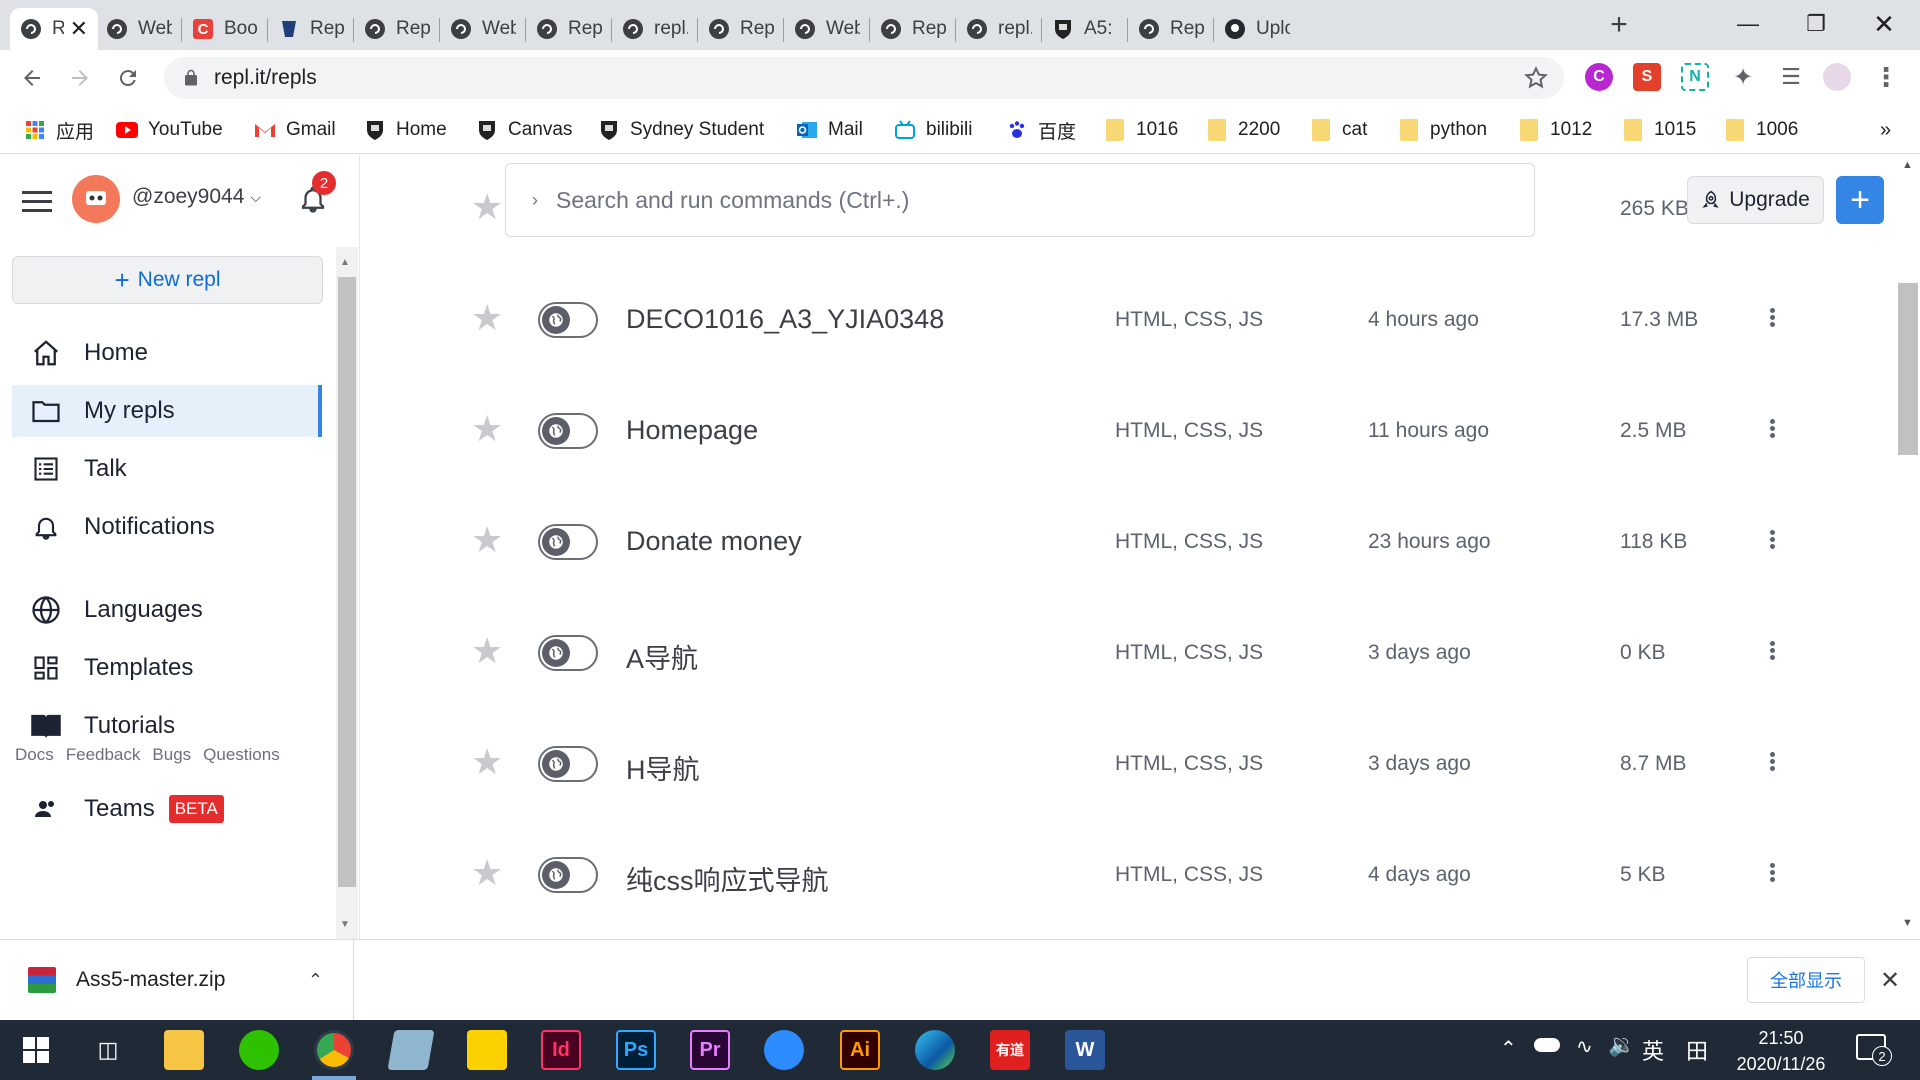 The width and height of the screenshot is (1920, 1080). I want to click on create-repl-plus-button: +, so click(1860, 200).